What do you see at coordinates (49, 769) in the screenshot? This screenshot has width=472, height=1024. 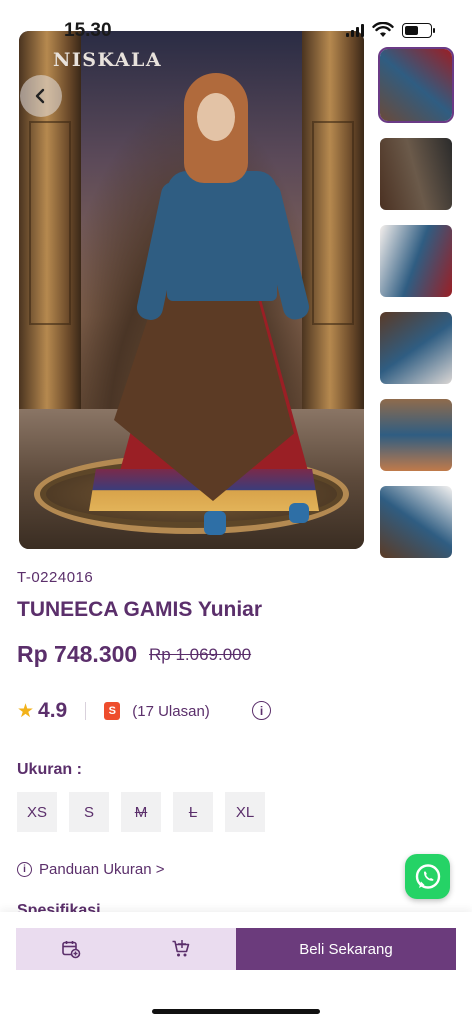 I see `size-label: Ukuran :` at bounding box center [49, 769].